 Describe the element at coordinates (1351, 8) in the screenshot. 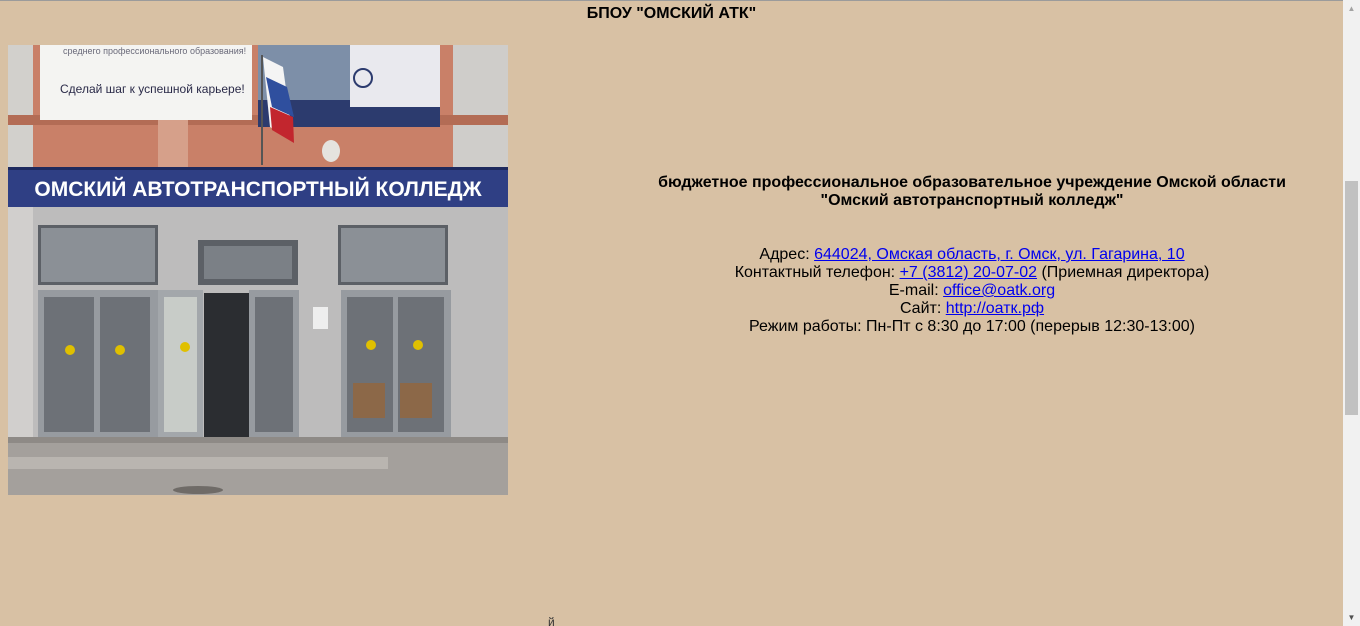

I see `chevron-up-icon: ▲` at that location.